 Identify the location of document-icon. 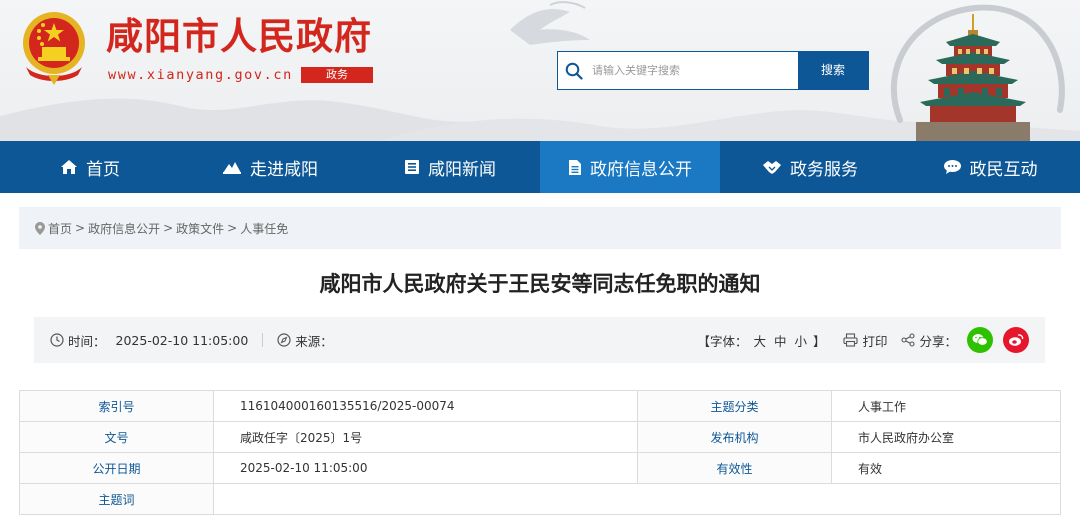
(575, 167).